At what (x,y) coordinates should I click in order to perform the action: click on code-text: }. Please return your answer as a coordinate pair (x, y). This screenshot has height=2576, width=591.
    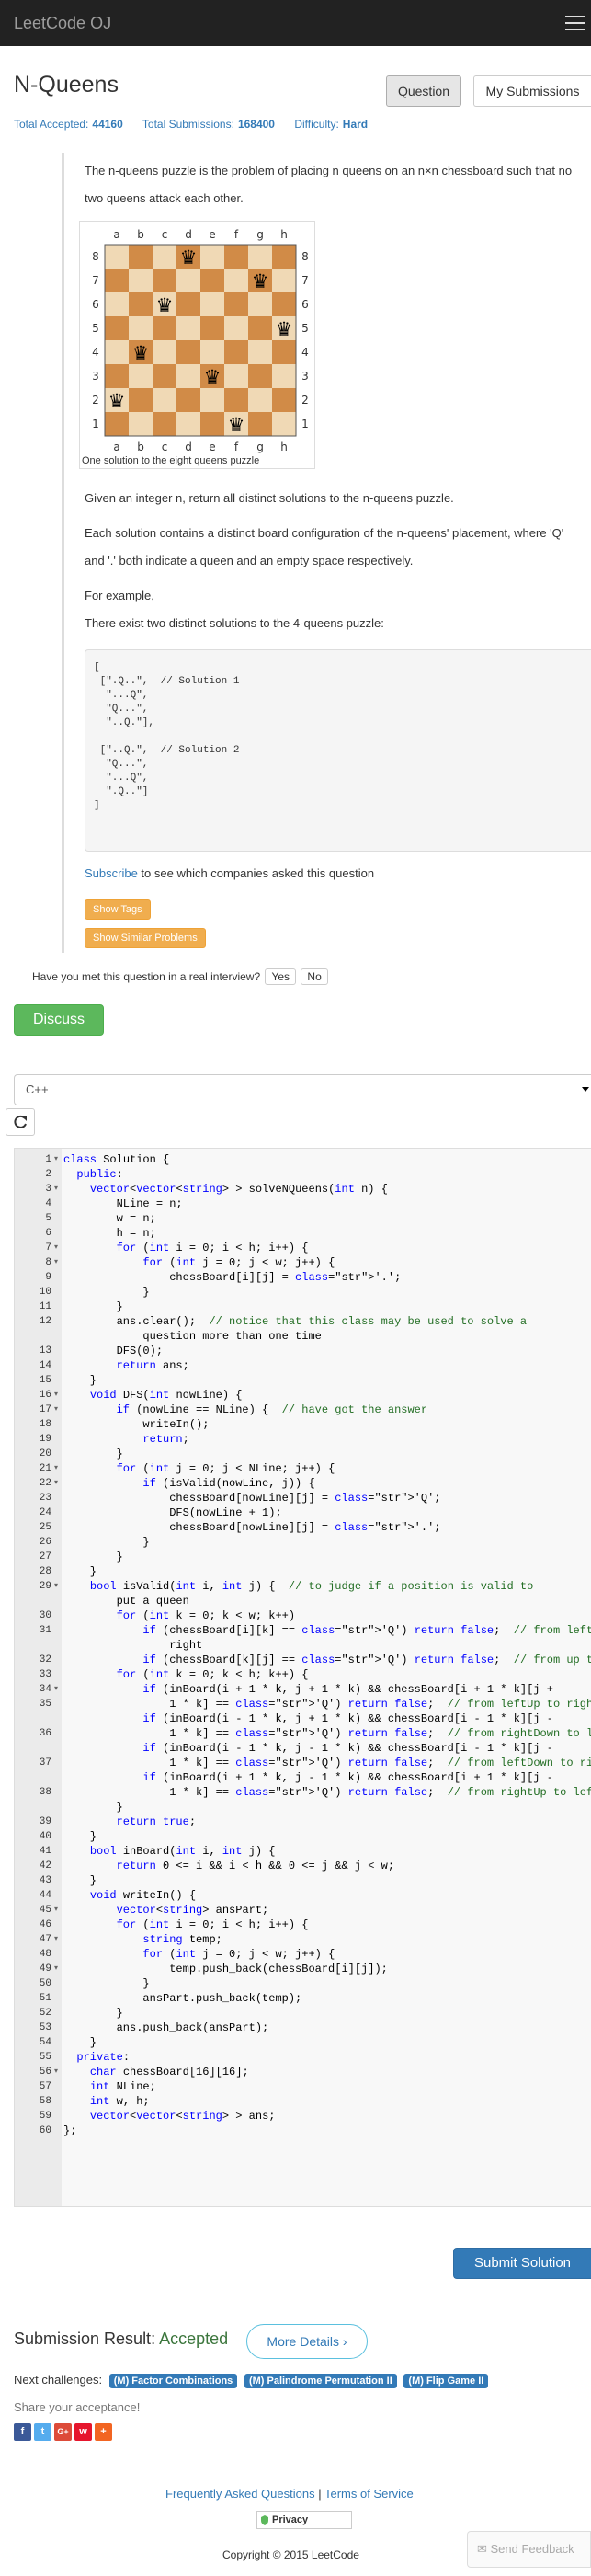
    Looking at the image, I should click on (106, 1543).